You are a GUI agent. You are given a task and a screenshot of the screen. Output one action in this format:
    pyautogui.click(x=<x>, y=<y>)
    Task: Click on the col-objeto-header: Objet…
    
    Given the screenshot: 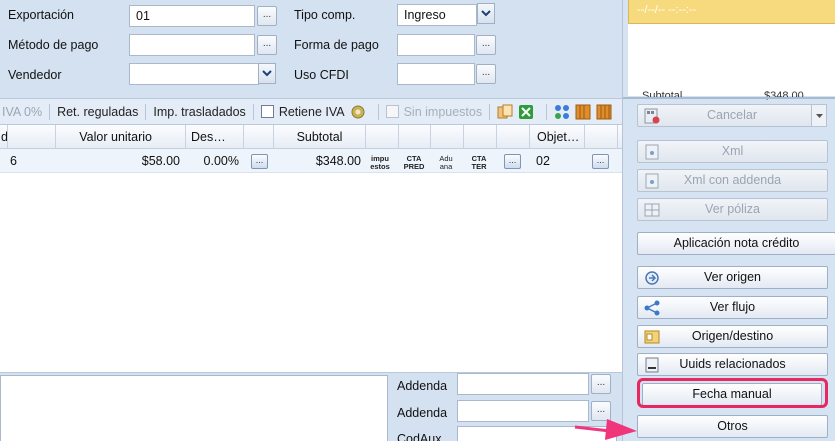 What is the action you would take?
    pyautogui.click(x=557, y=137)
    